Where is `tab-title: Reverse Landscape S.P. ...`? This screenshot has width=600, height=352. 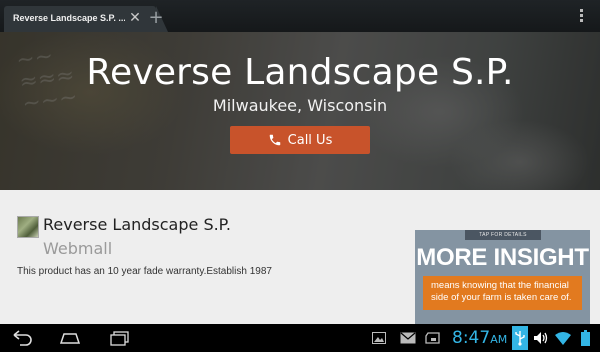 tab-title: Reverse Landscape S.P. ... is located at coordinates (69, 18).